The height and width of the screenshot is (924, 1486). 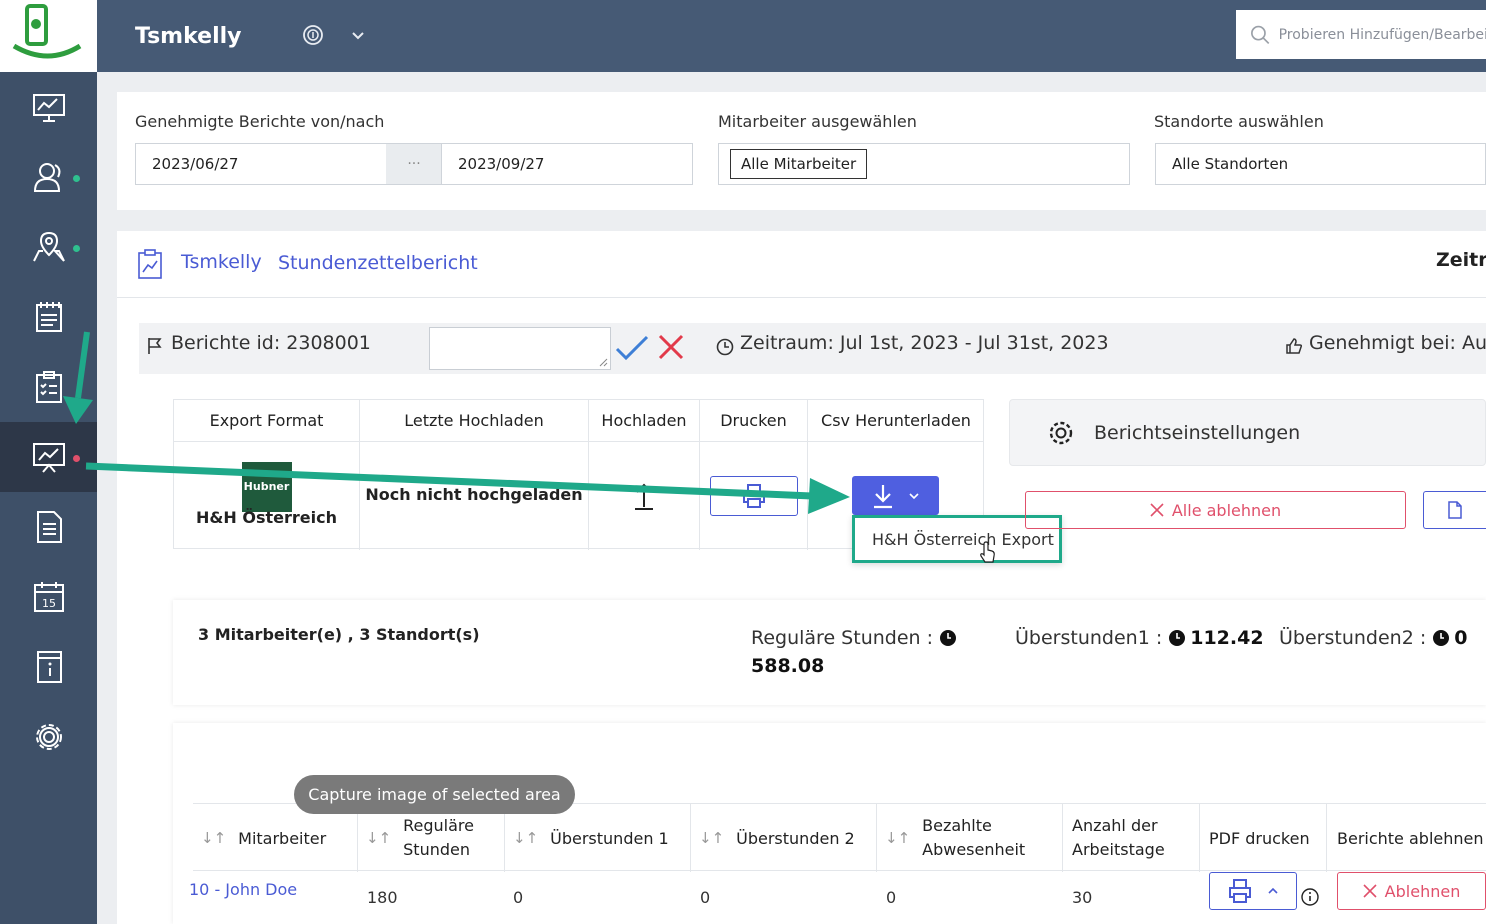 I want to click on export-format-column: Export Format Hubner H&H Österreich, so click(x=267, y=475).